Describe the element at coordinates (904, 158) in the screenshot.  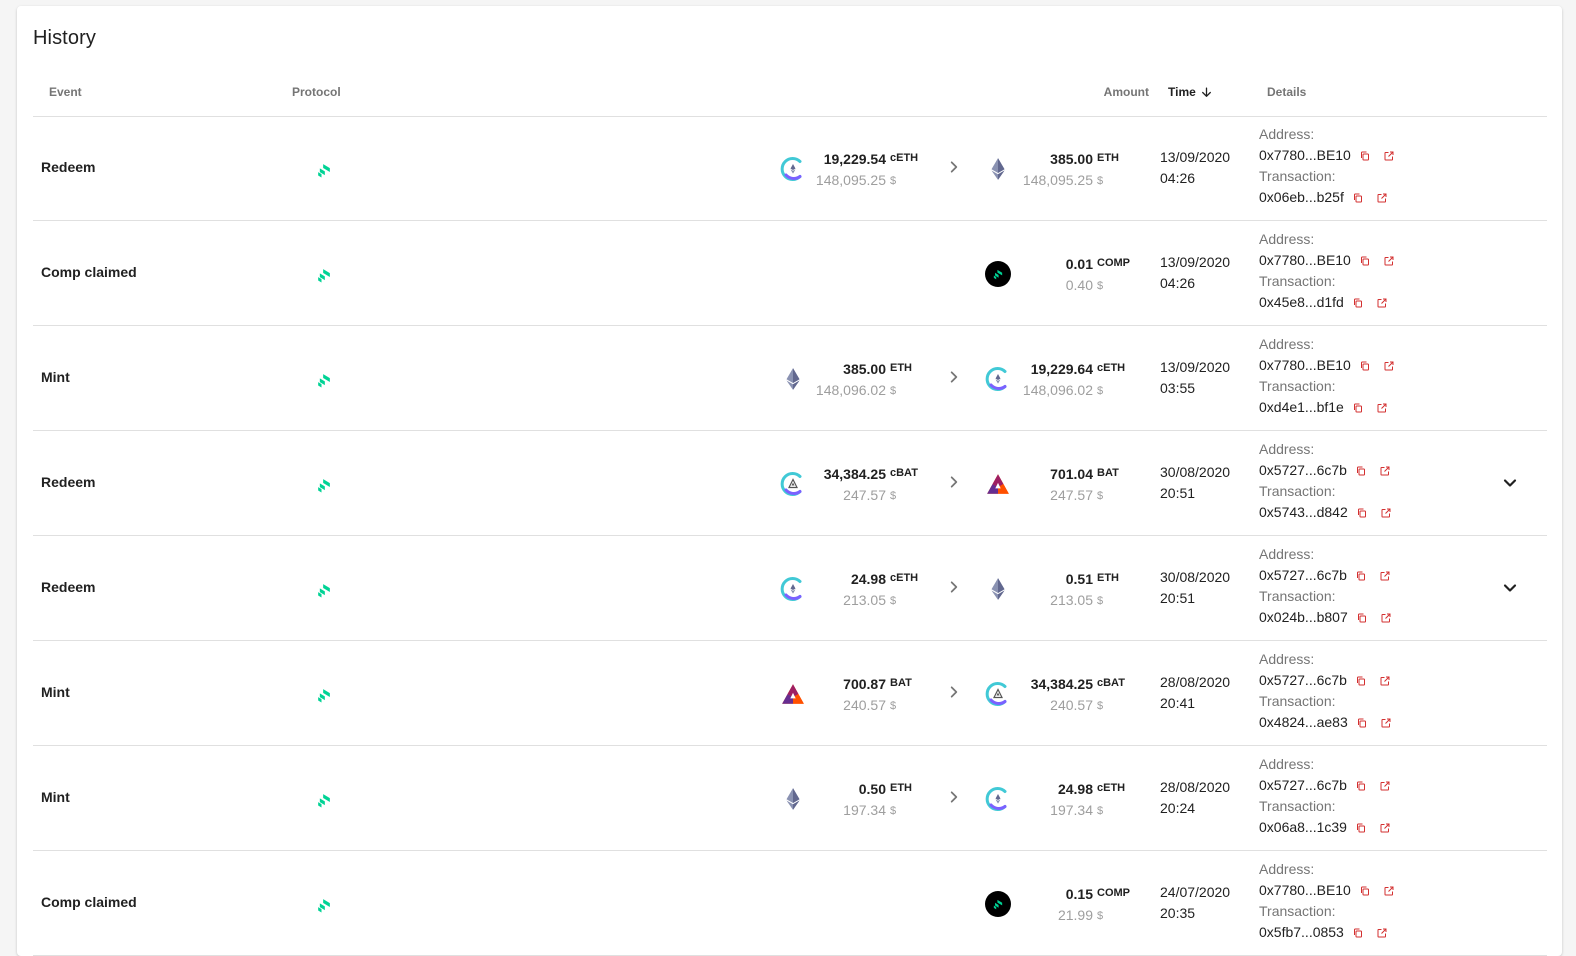
I see `token-symbol: cETH` at that location.